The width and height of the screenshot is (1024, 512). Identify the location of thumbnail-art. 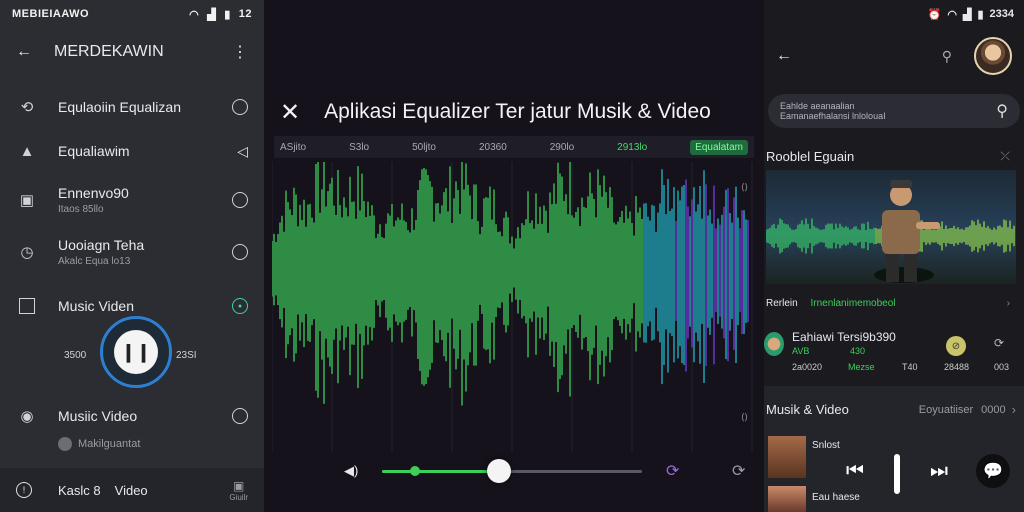
(890, 231).